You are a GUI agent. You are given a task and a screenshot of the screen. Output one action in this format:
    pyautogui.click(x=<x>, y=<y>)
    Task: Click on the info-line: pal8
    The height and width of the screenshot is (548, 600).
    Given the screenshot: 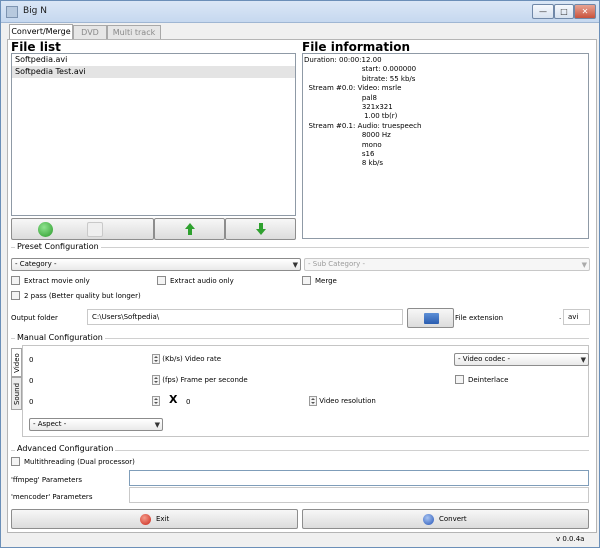 What is the action you would take?
    pyautogui.click(x=340, y=97)
    